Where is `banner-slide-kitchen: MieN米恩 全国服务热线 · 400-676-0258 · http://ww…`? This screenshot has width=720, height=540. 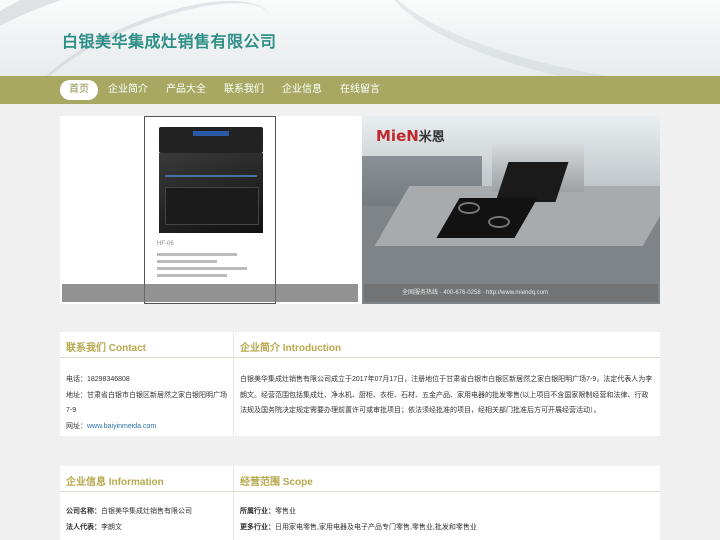 banner-slide-kitchen: MieN米恩 全国服务热线 · 400-676-0258 · http://ww… is located at coordinates (511, 210).